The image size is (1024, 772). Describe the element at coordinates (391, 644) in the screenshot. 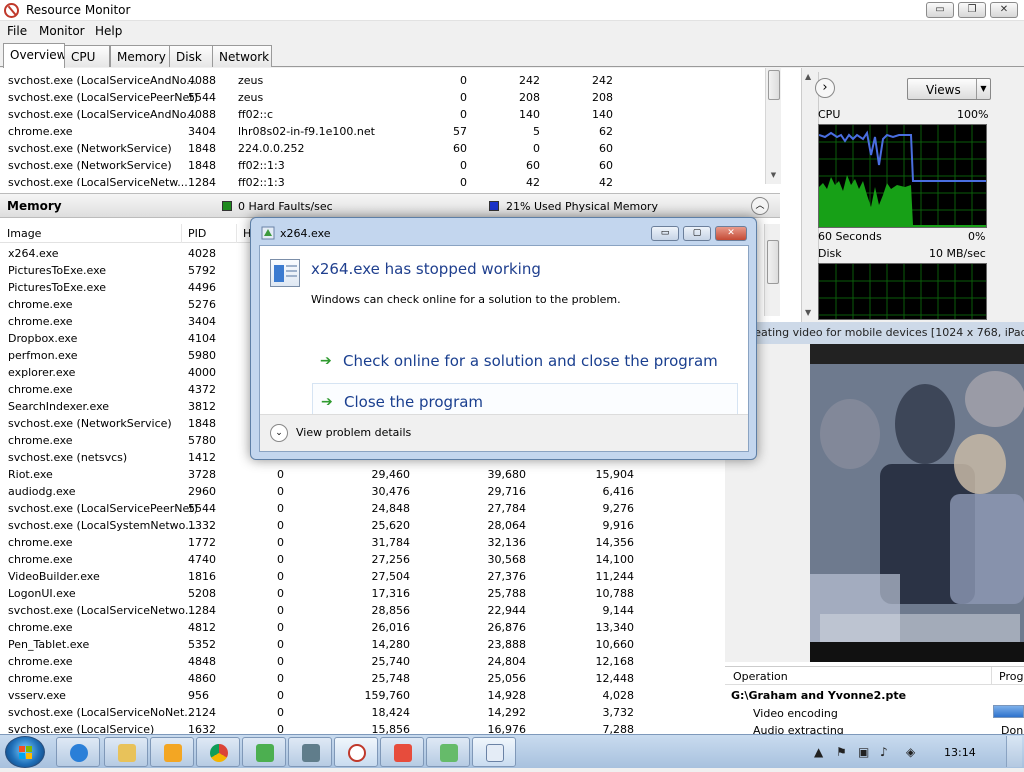

I see `cell-commit: 14,280` at that location.